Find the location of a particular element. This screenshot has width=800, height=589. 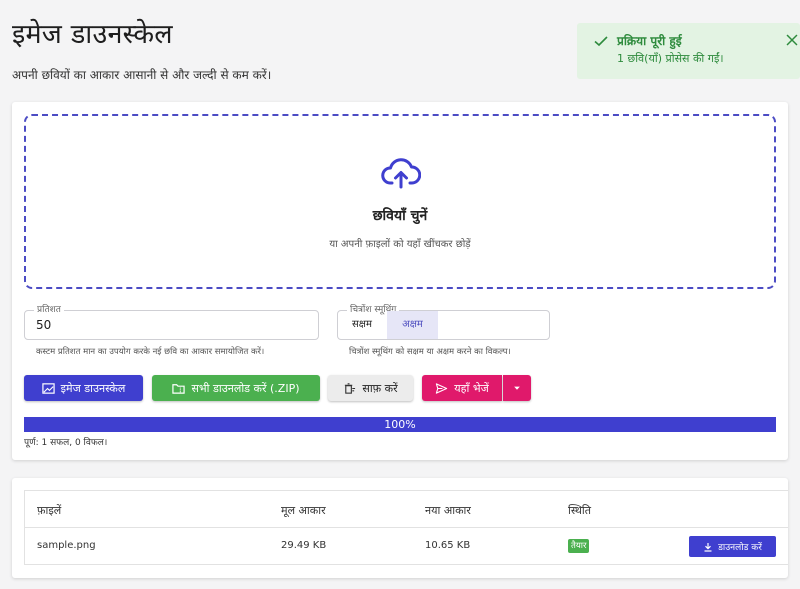

dropzone-hint: या अपनी फ़ाइलों को यहाँ खींचकर छोड़ें is located at coordinates (400, 244).